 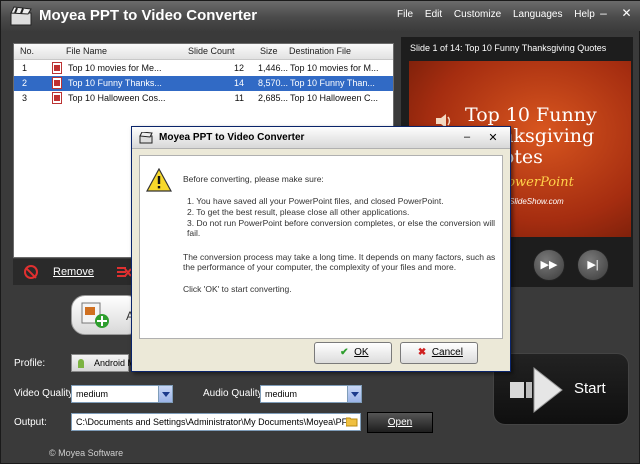 I want to click on fast-forward-button: ▶▶, so click(x=549, y=265).